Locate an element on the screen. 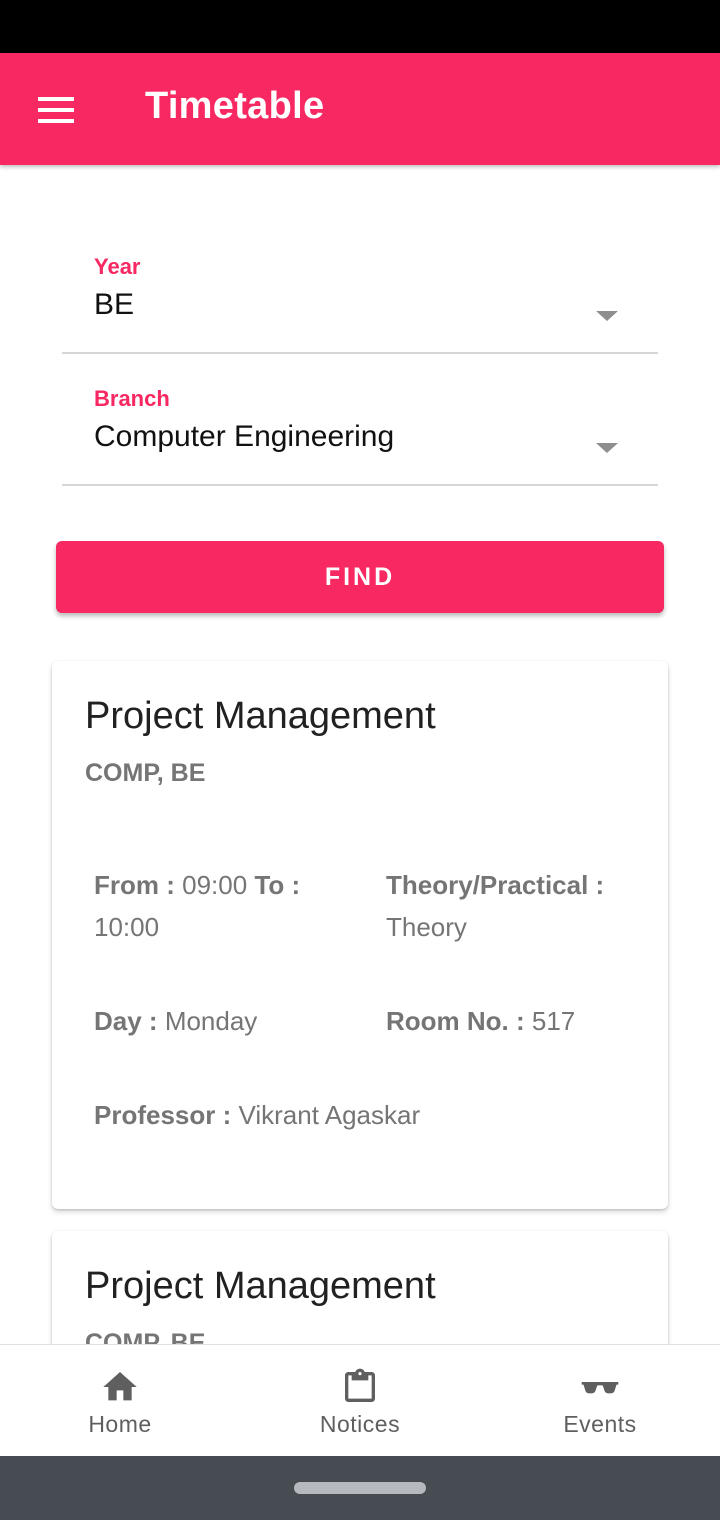 The height and width of the screenshot is (1520, 720). branch-dropdown: Branch Computer Engineering is located at coordinates (360, 436).